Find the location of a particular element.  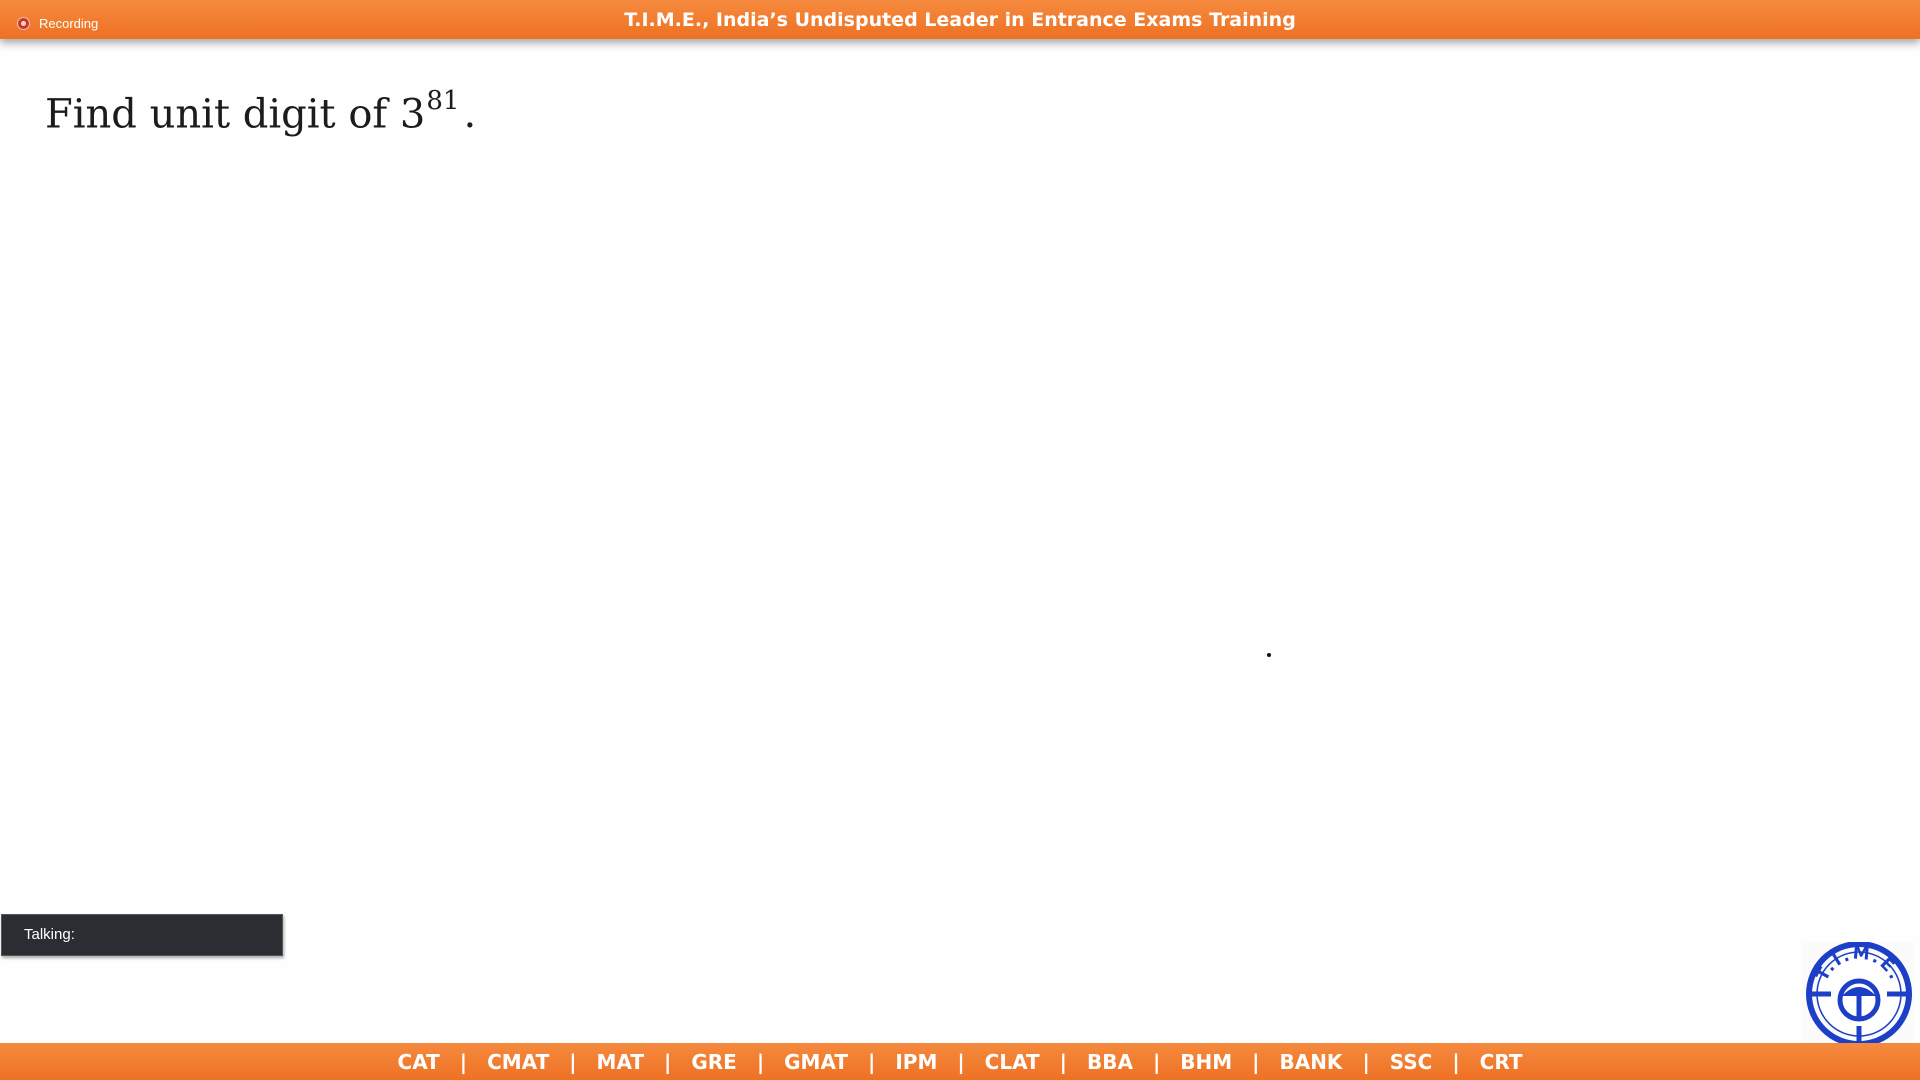

exam-link-ssc: SSC is located at coordinates (1411, 1062).